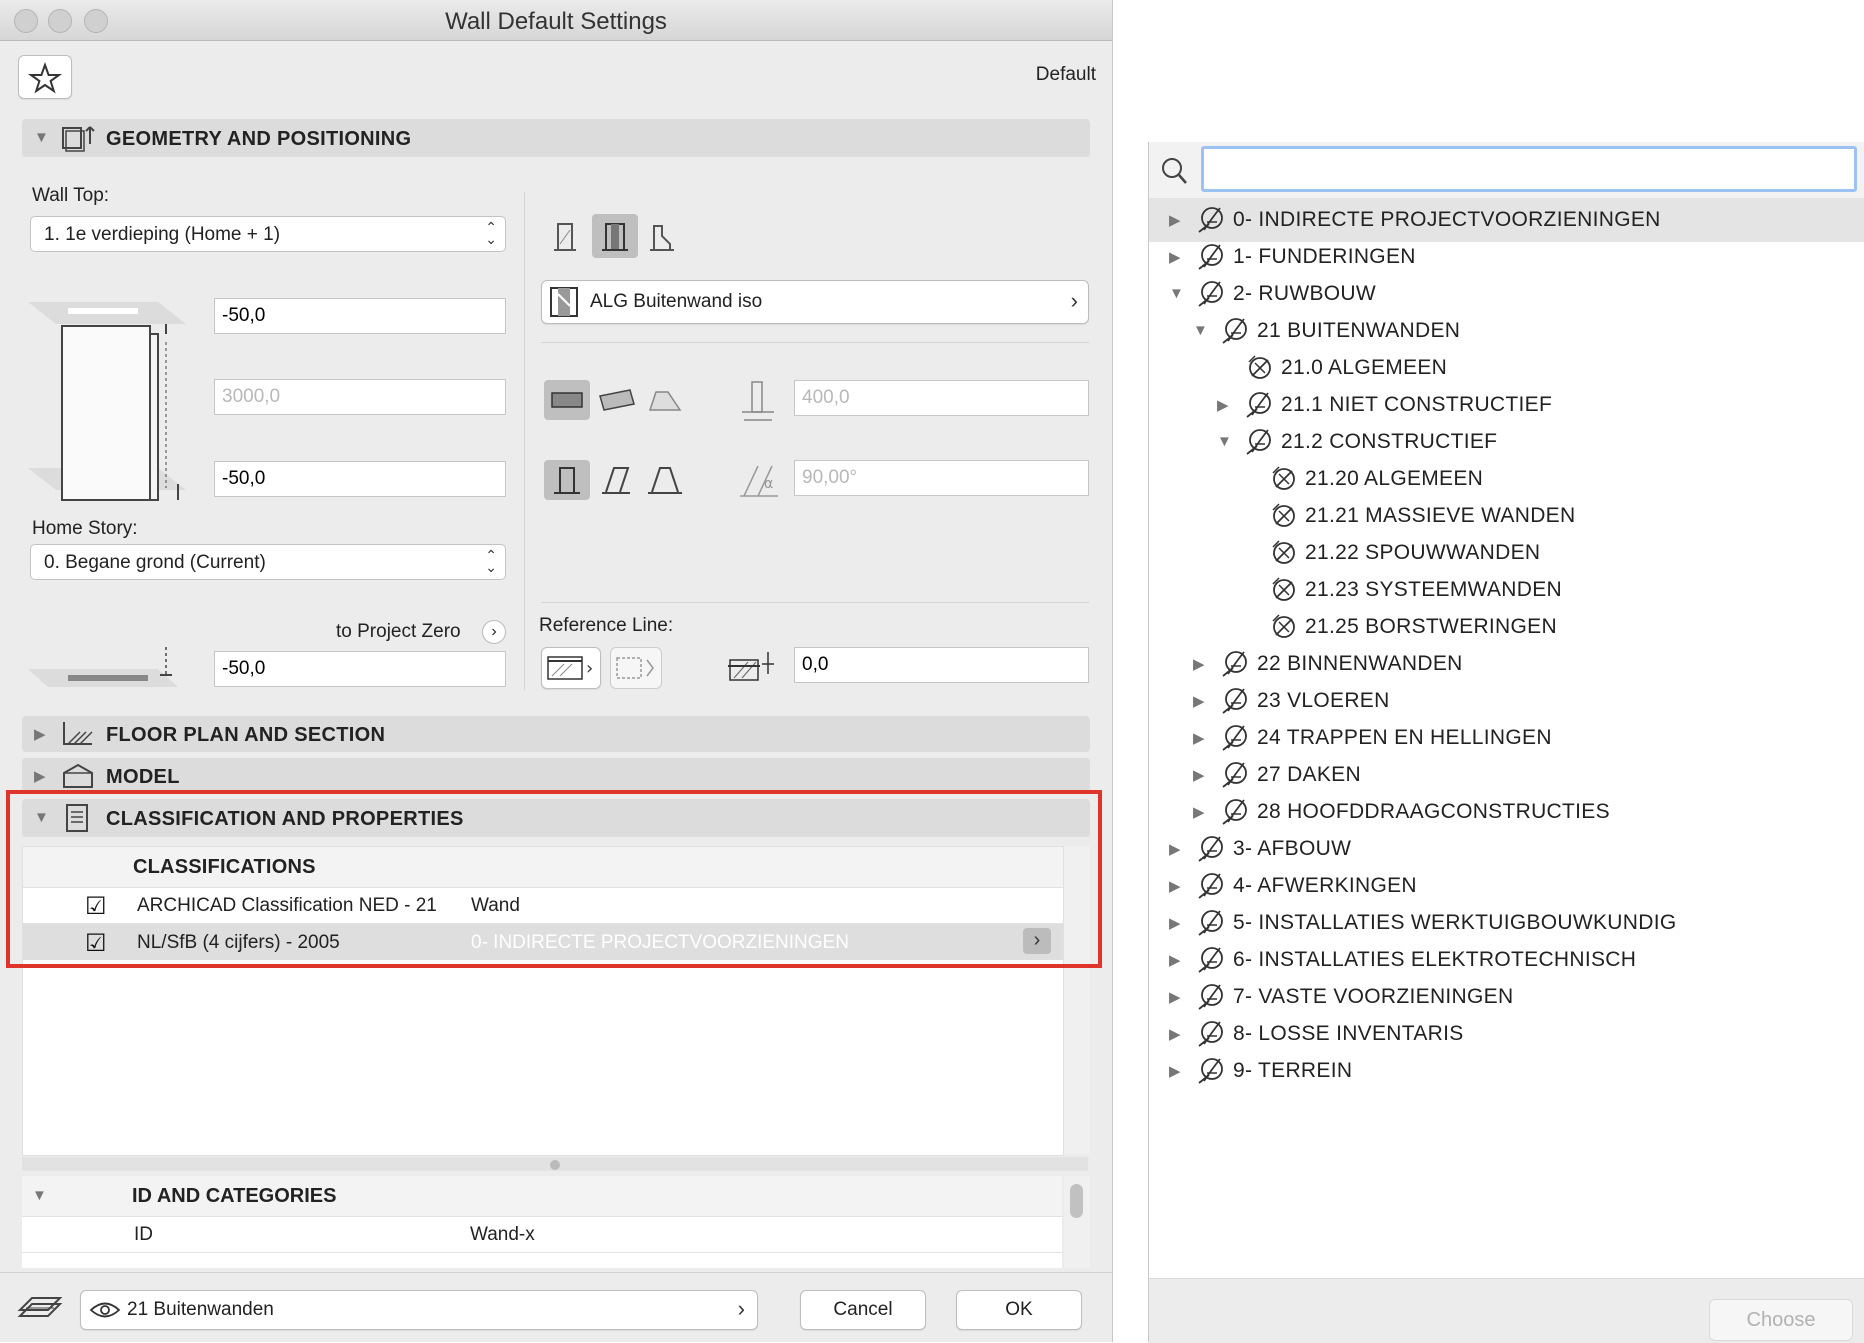  I want to click on pane-splitter, so click(555, 1164).